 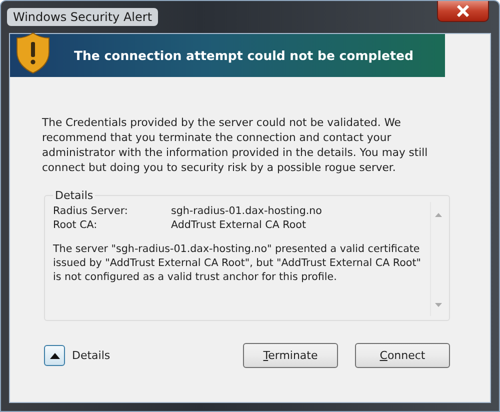 I want to click on close-icon, so click(x=463, y=11).